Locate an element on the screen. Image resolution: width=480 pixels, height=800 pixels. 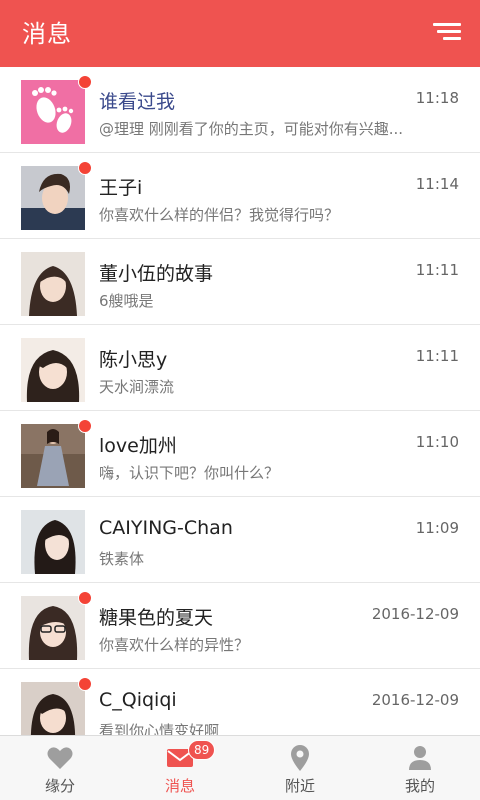
contact-name: 谁看过我 is located at coordinates (137, 102).